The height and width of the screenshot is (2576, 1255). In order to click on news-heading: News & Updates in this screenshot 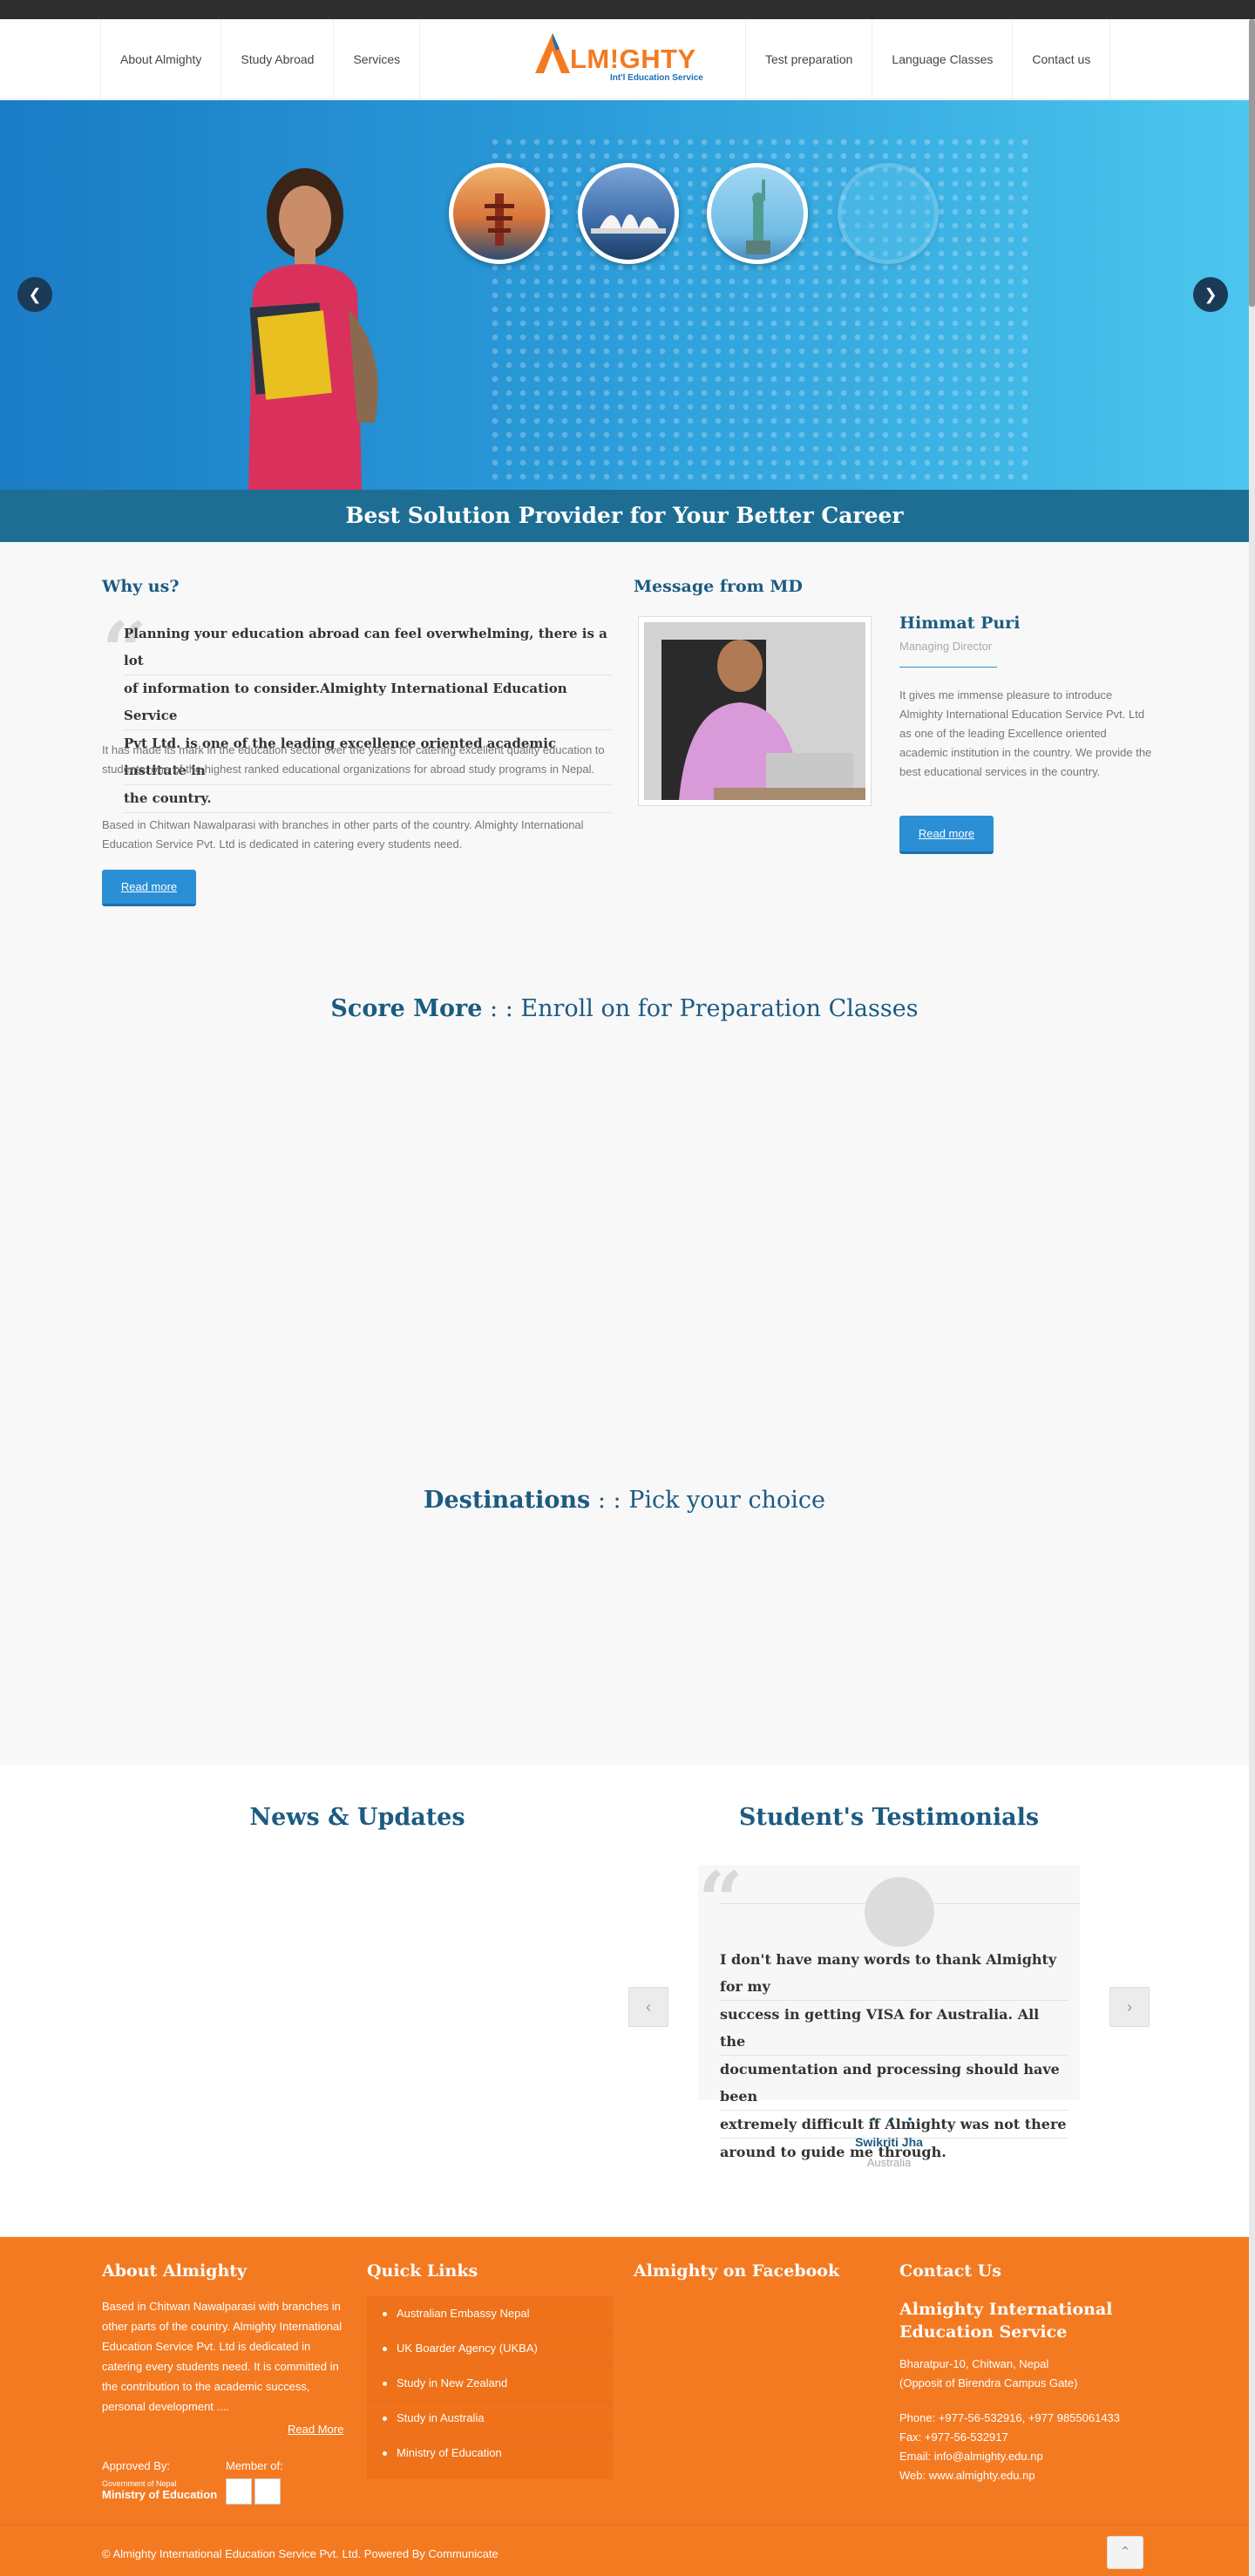, I will do `click(357, 1817)`.